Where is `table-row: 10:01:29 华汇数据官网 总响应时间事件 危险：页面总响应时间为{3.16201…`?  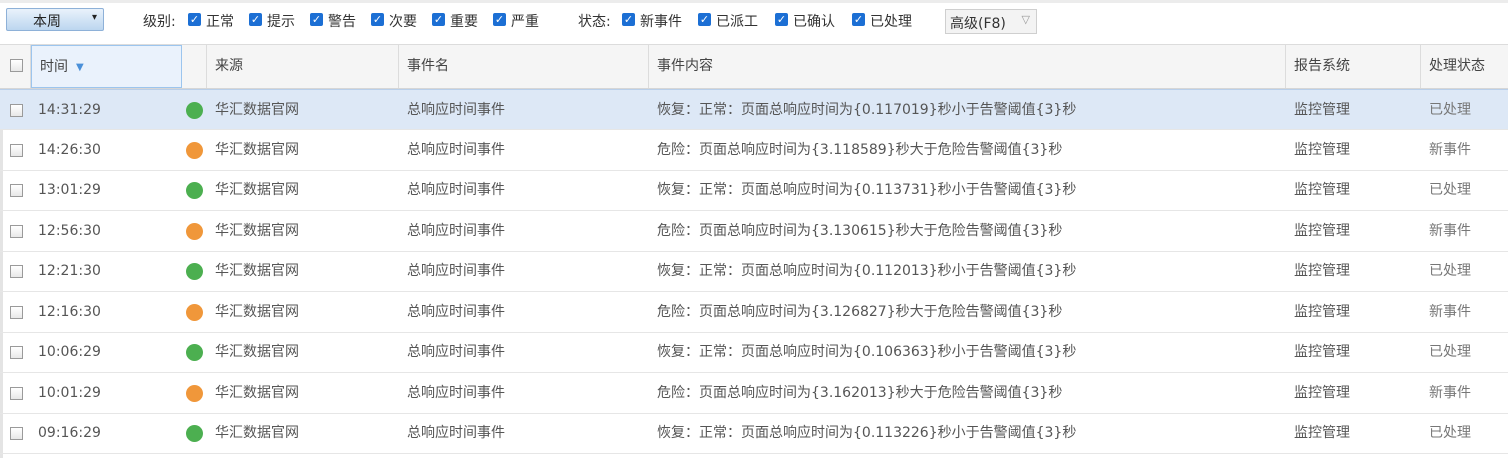
table-row: 10:01:29 华汇数据官网 总响应时间事件 危险：页面总响应时间为{3.16201… is located at coordinates (754, 393).